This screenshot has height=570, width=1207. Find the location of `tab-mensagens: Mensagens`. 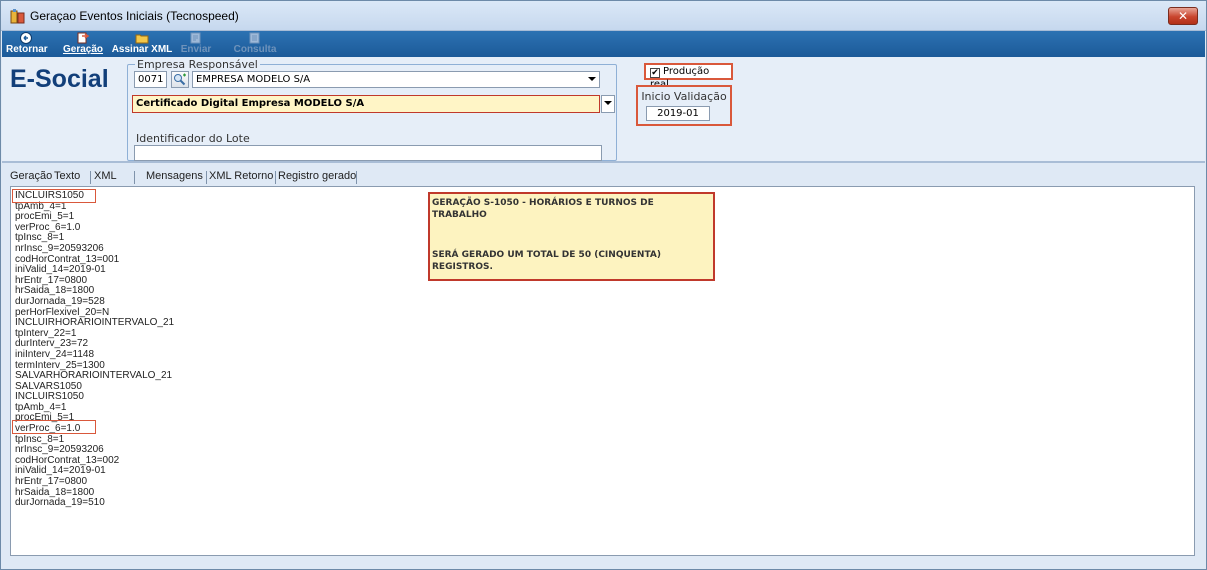

tab-mensagens: Mensagens is located at coordinates (174, 176).